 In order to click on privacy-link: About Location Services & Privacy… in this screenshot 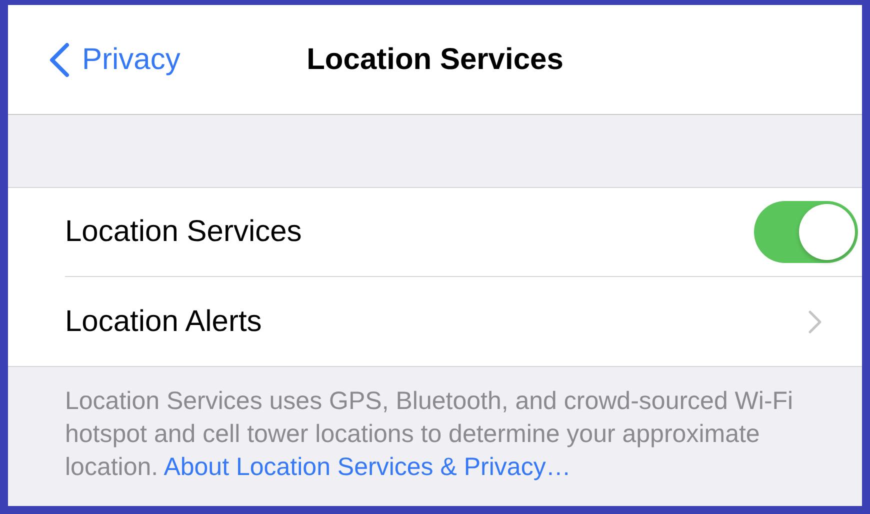, I will do `click(367, 467)`.